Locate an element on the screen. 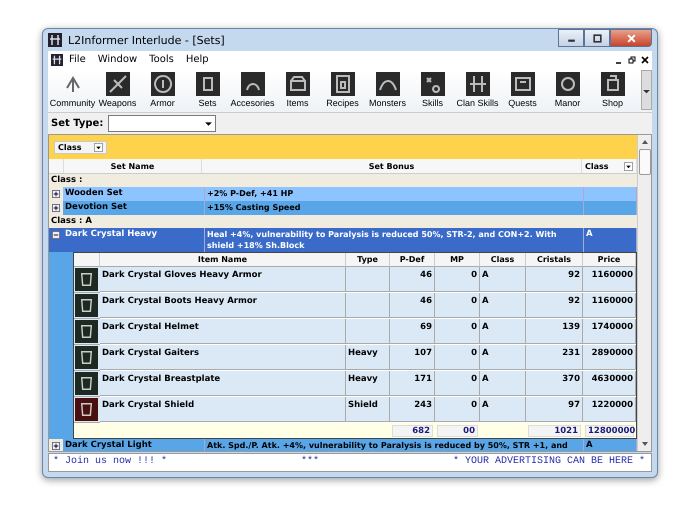  set-row: Devotion Set +15% Casting Speed is located at coordinates (343, 208).